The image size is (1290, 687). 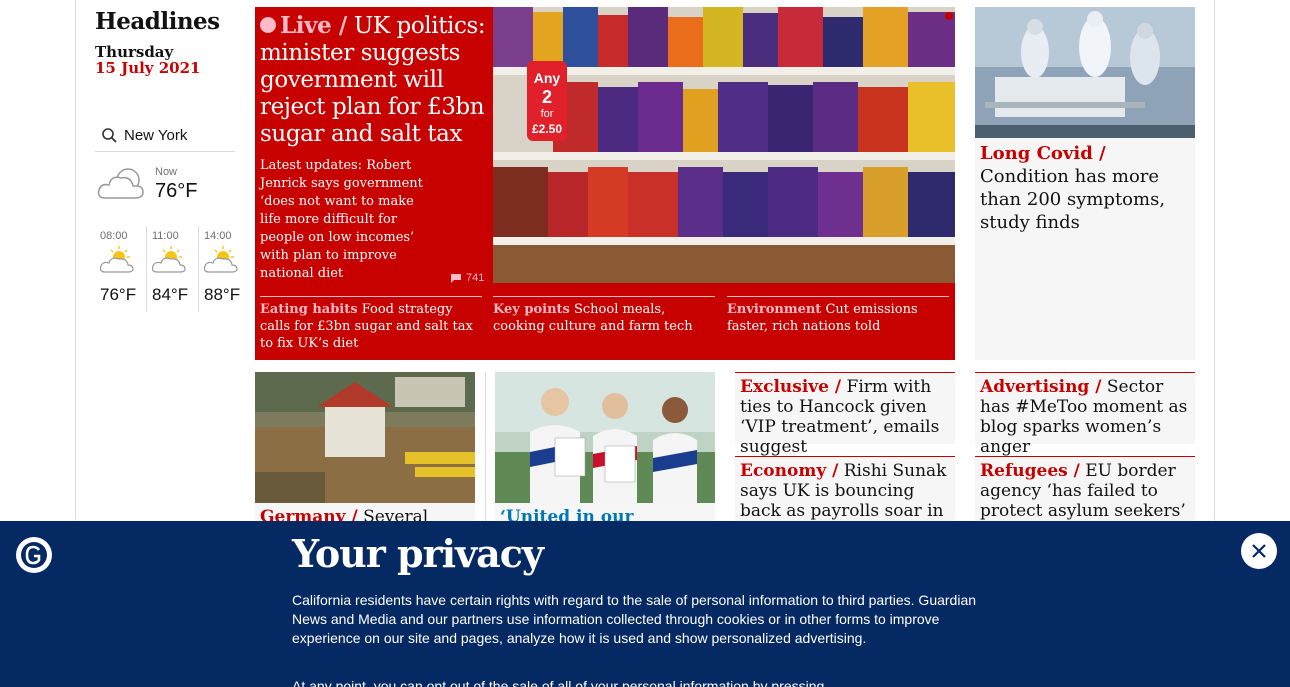 I want to click on forecast-temp: 84°F, so click(x=170, y=294).